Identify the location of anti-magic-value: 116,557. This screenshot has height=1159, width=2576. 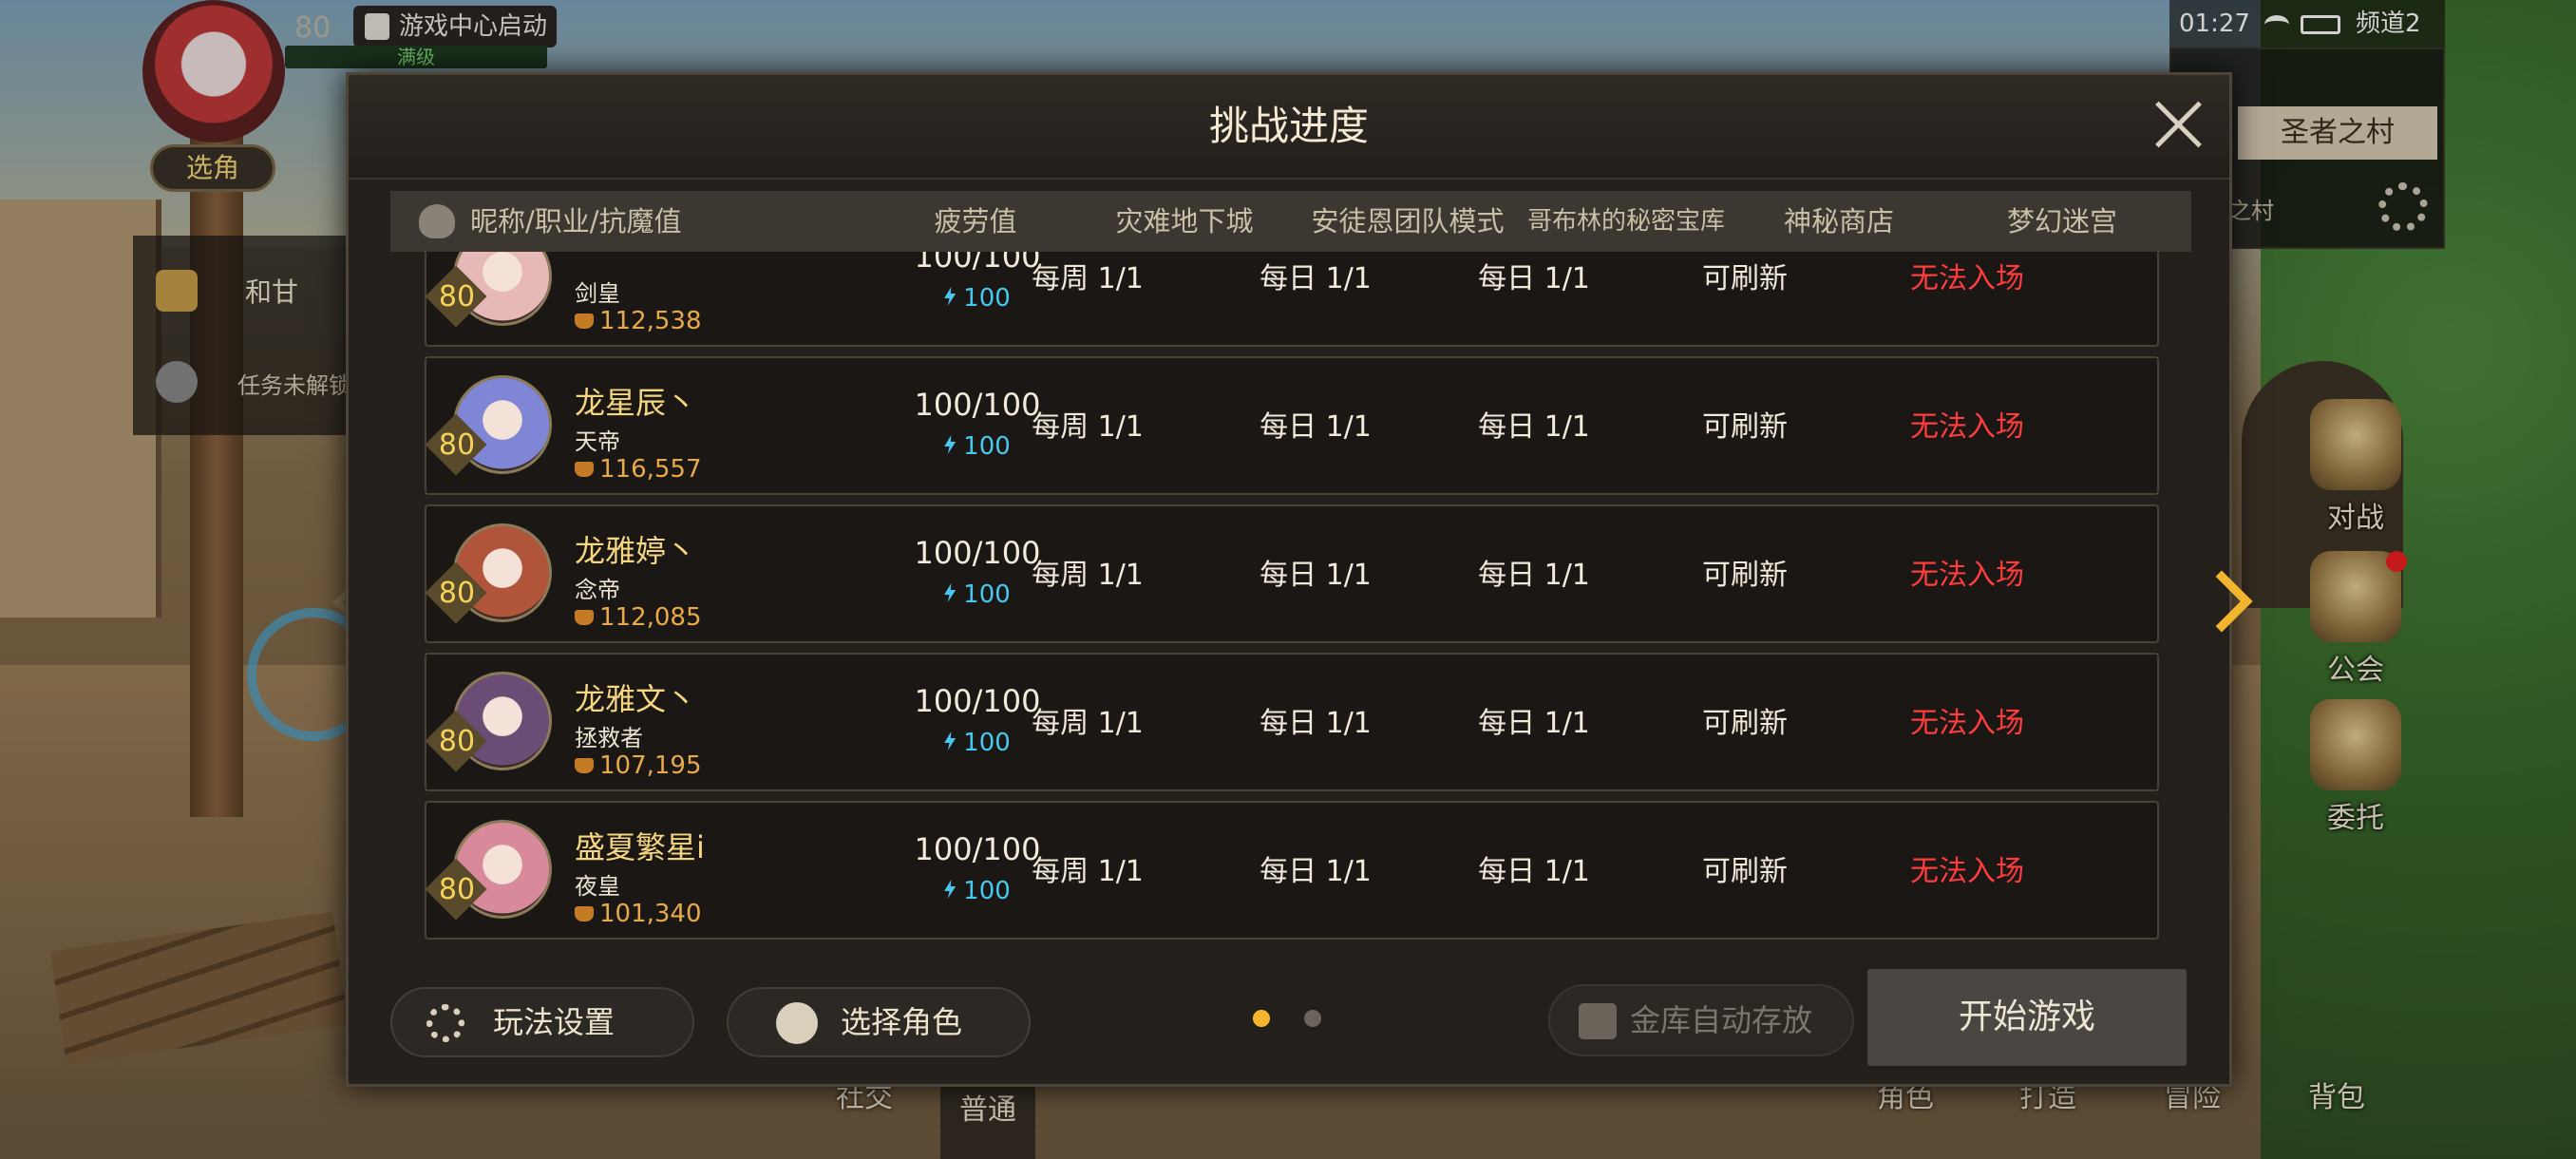
(638, 469).